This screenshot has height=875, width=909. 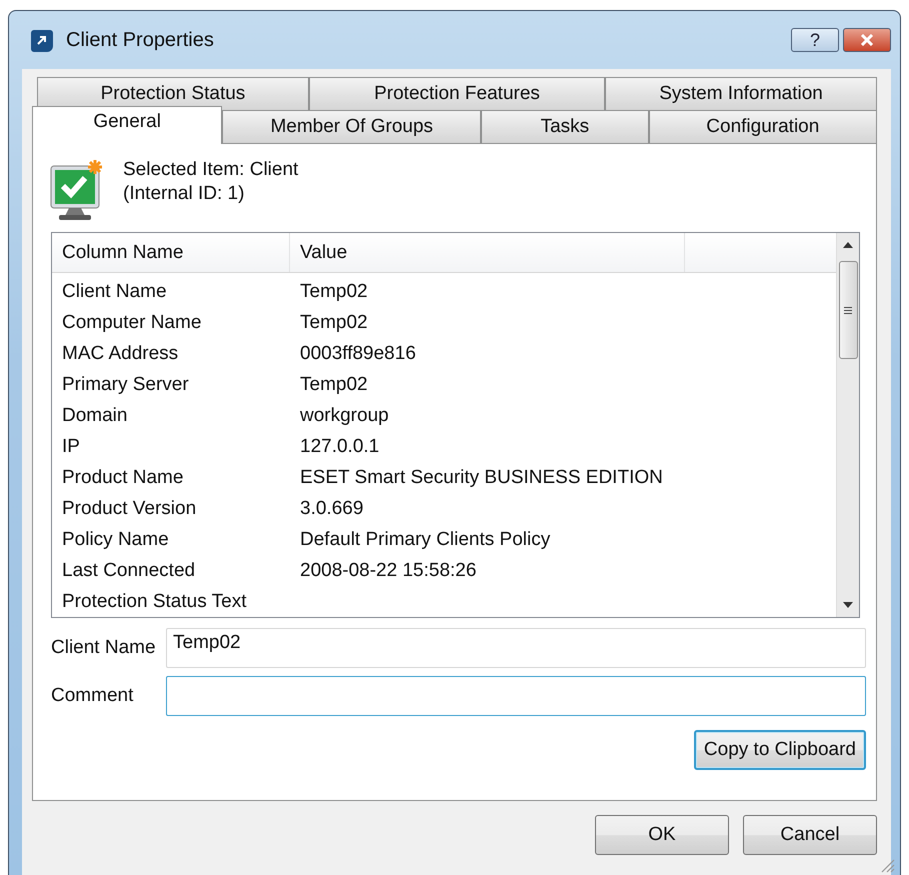 I want to click on tab: System Information, so click(x=741, y=93).